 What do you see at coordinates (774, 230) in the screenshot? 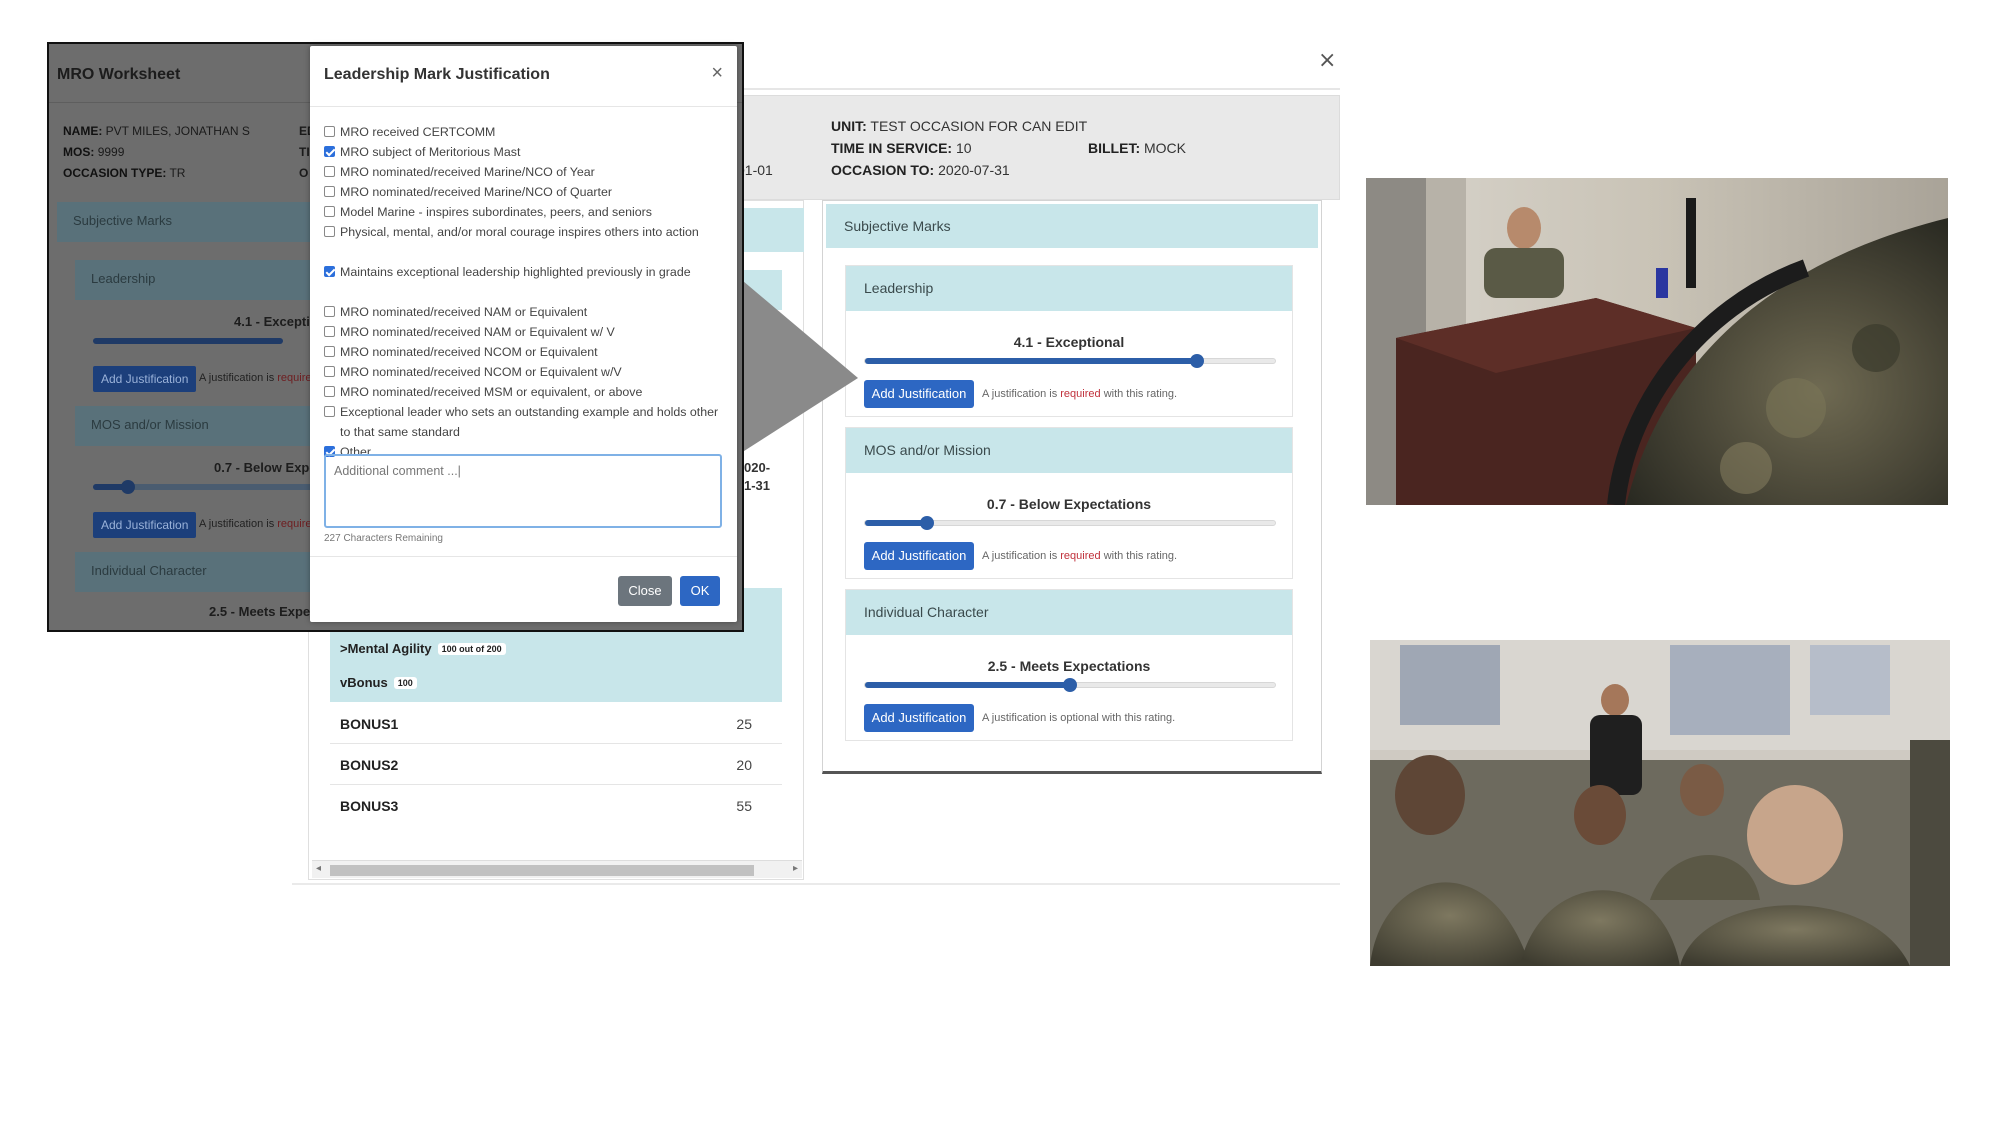
I see `left-panel-header-strip` at bounding box center [774, 230].